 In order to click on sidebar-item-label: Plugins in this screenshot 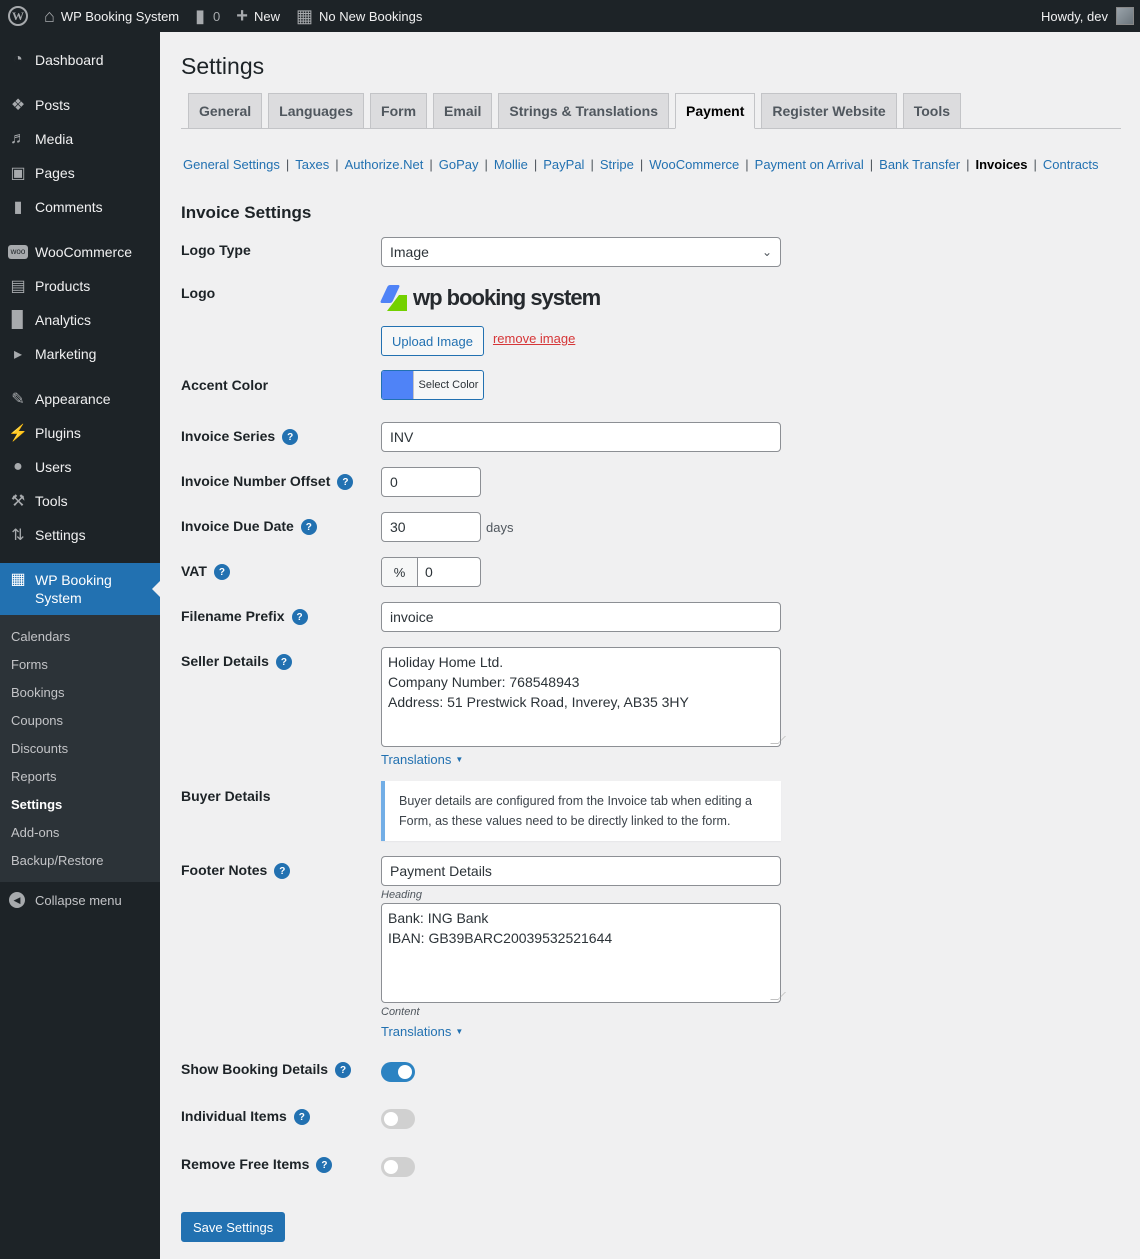, I will do `click(58, 433)`.